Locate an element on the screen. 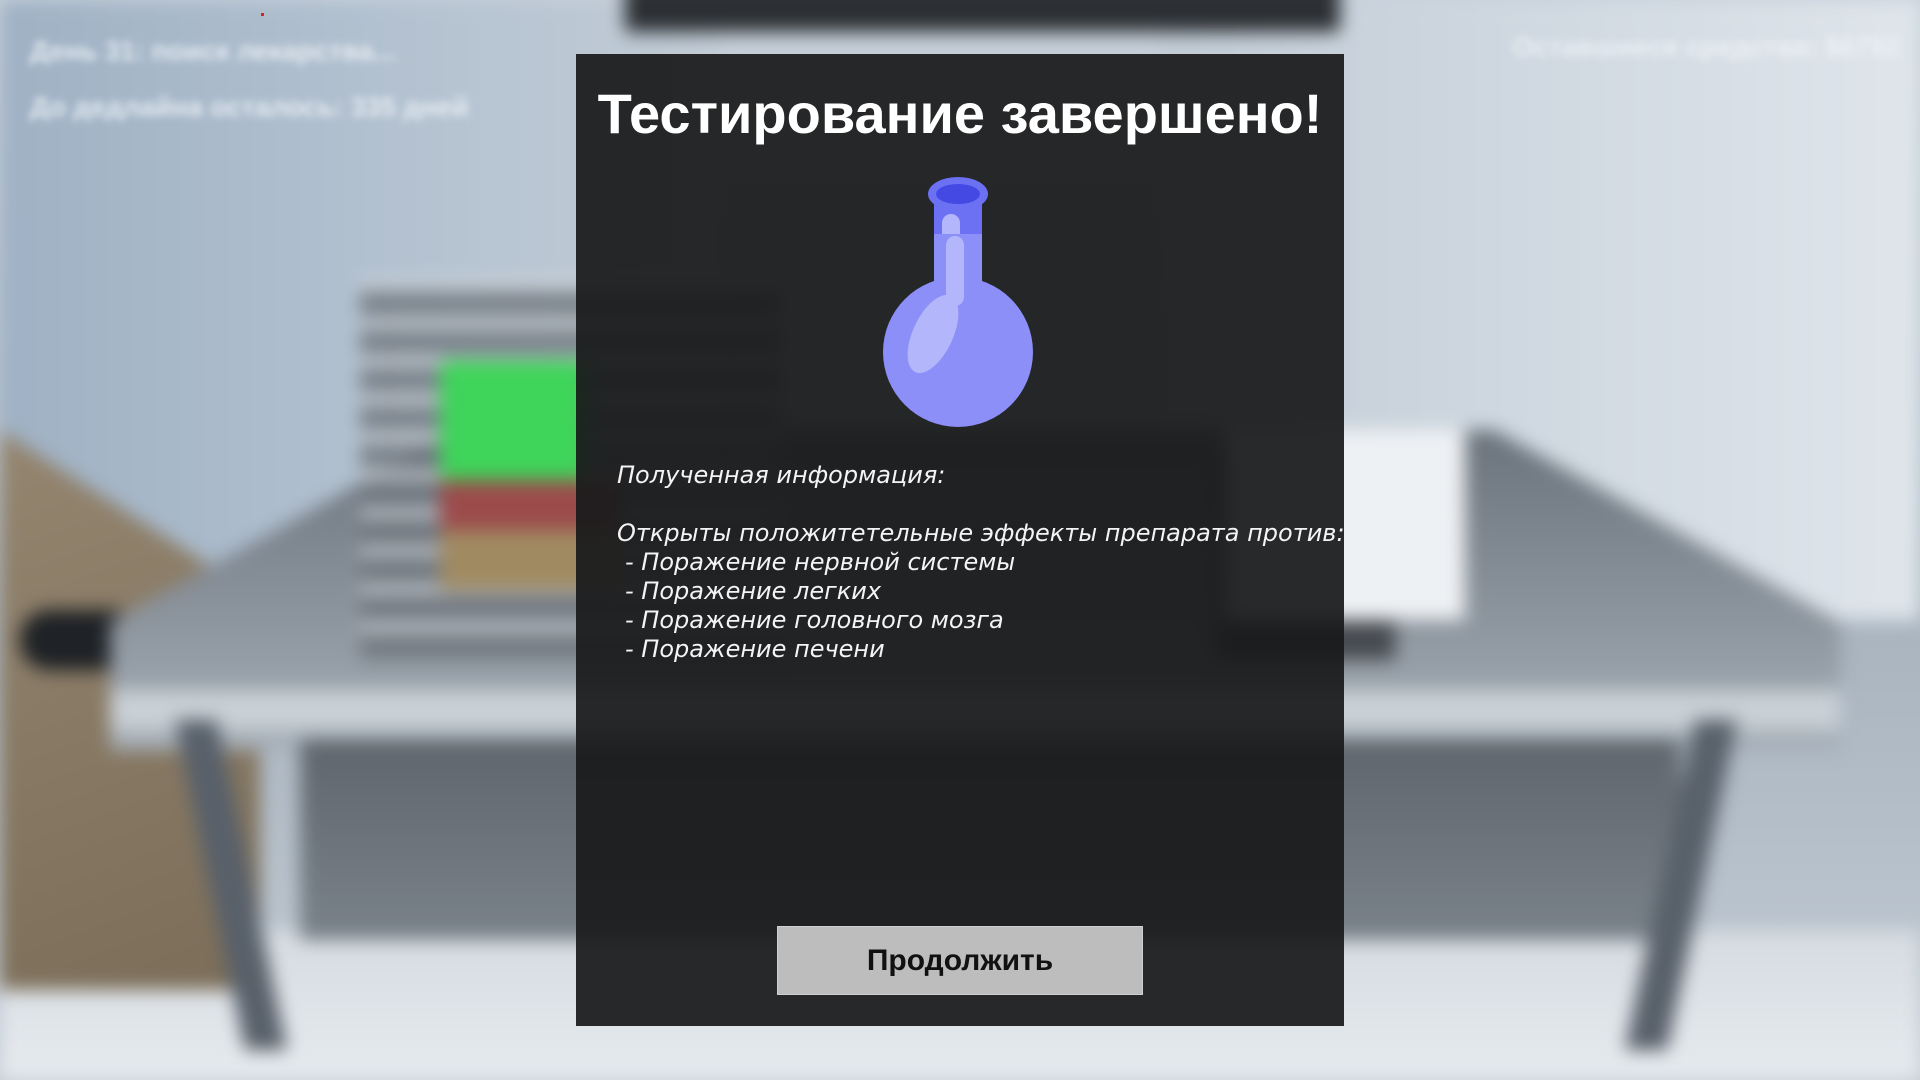 This screenshot has width=1920, height=1080. dialog-title: Тестирование завершено! is located at coordinates (960, 113).